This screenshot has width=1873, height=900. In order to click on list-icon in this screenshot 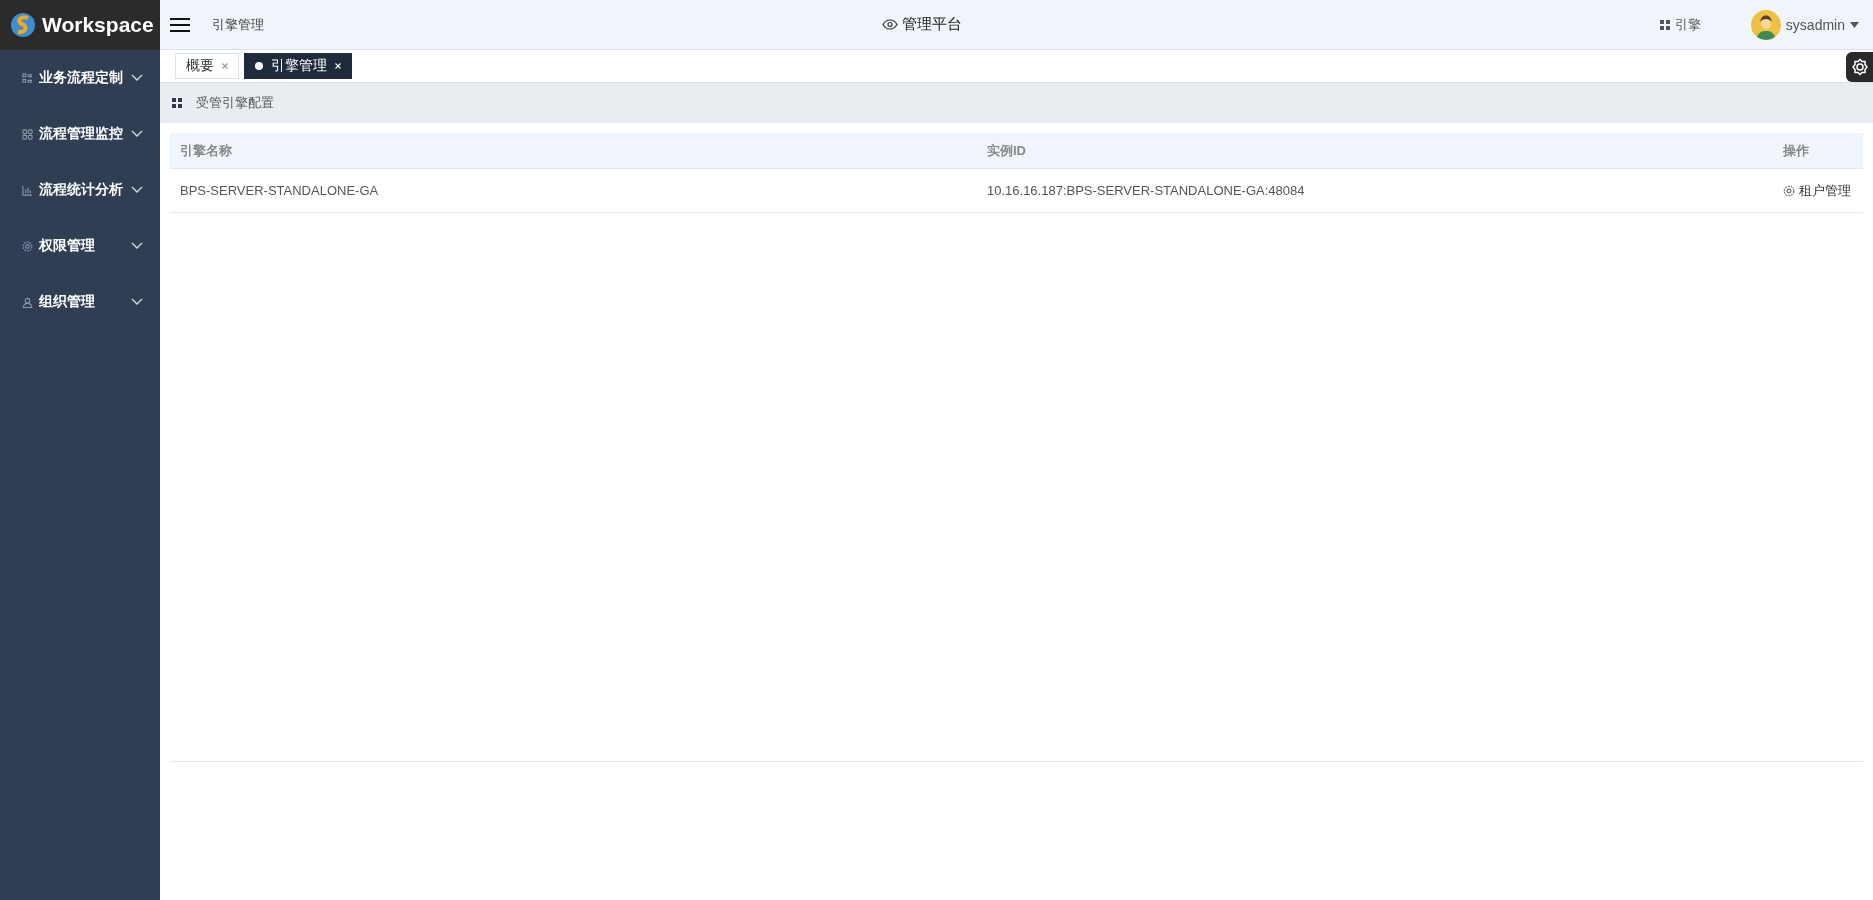, I will do `click(27, 78)`.